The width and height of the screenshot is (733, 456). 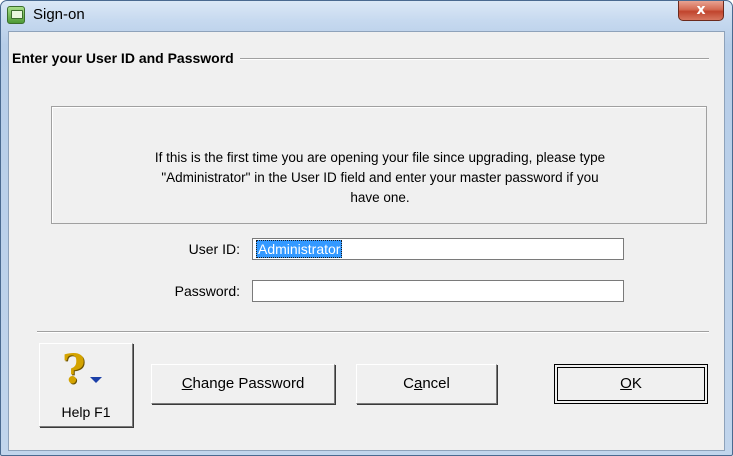 What do you see at coordinates (636, 383) in the screenshot?
I see `ok-label: K` at bounding box center [636, 383].